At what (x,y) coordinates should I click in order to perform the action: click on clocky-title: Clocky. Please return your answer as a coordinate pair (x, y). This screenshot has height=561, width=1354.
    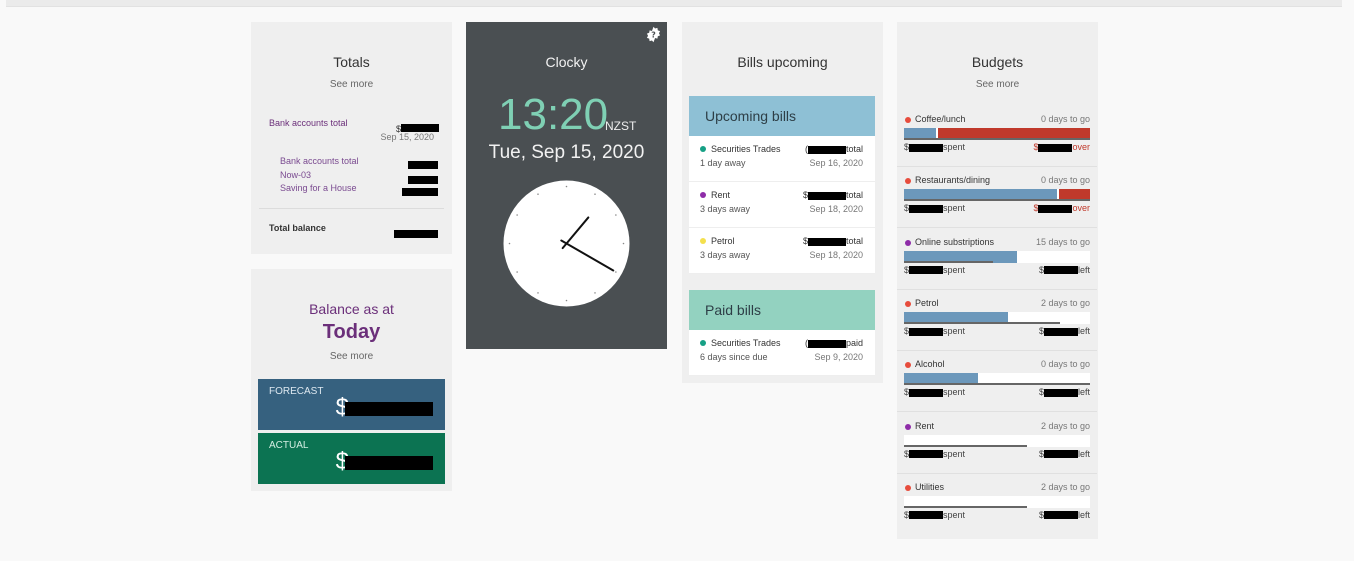
    Looking at the image, I should click on (566, 62).